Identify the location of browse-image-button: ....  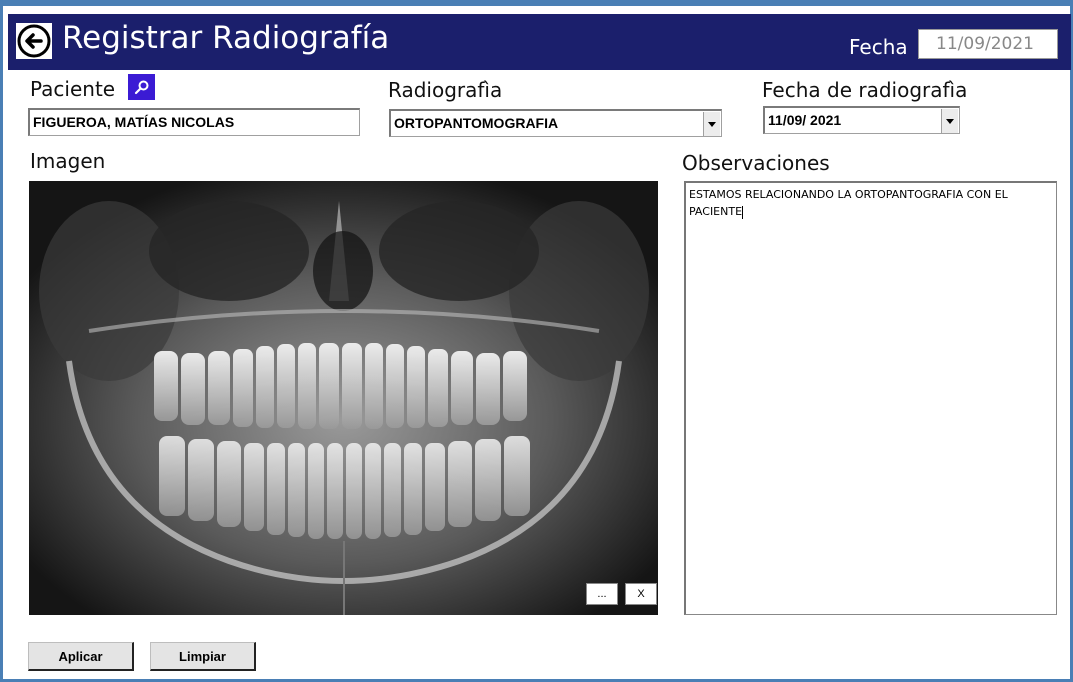
(602, 594).